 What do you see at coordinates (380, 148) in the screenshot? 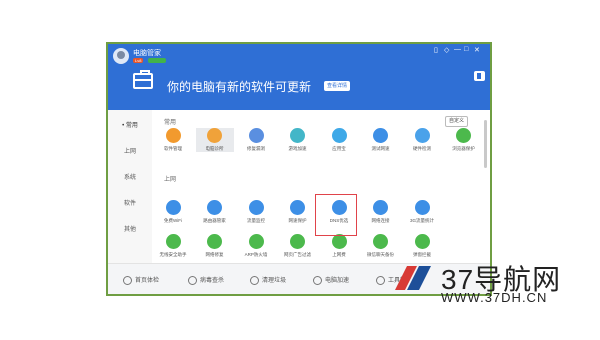
I see `tool-label: 测试网速` at bounding box center [380, 148].